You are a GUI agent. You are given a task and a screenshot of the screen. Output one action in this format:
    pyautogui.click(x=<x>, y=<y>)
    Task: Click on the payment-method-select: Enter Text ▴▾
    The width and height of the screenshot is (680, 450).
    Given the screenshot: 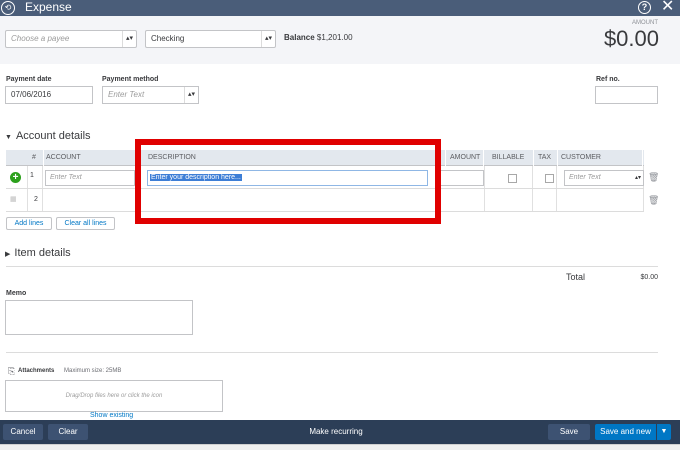 What is the action you would take?
    pyautogui.click(x=150, y=95)
    